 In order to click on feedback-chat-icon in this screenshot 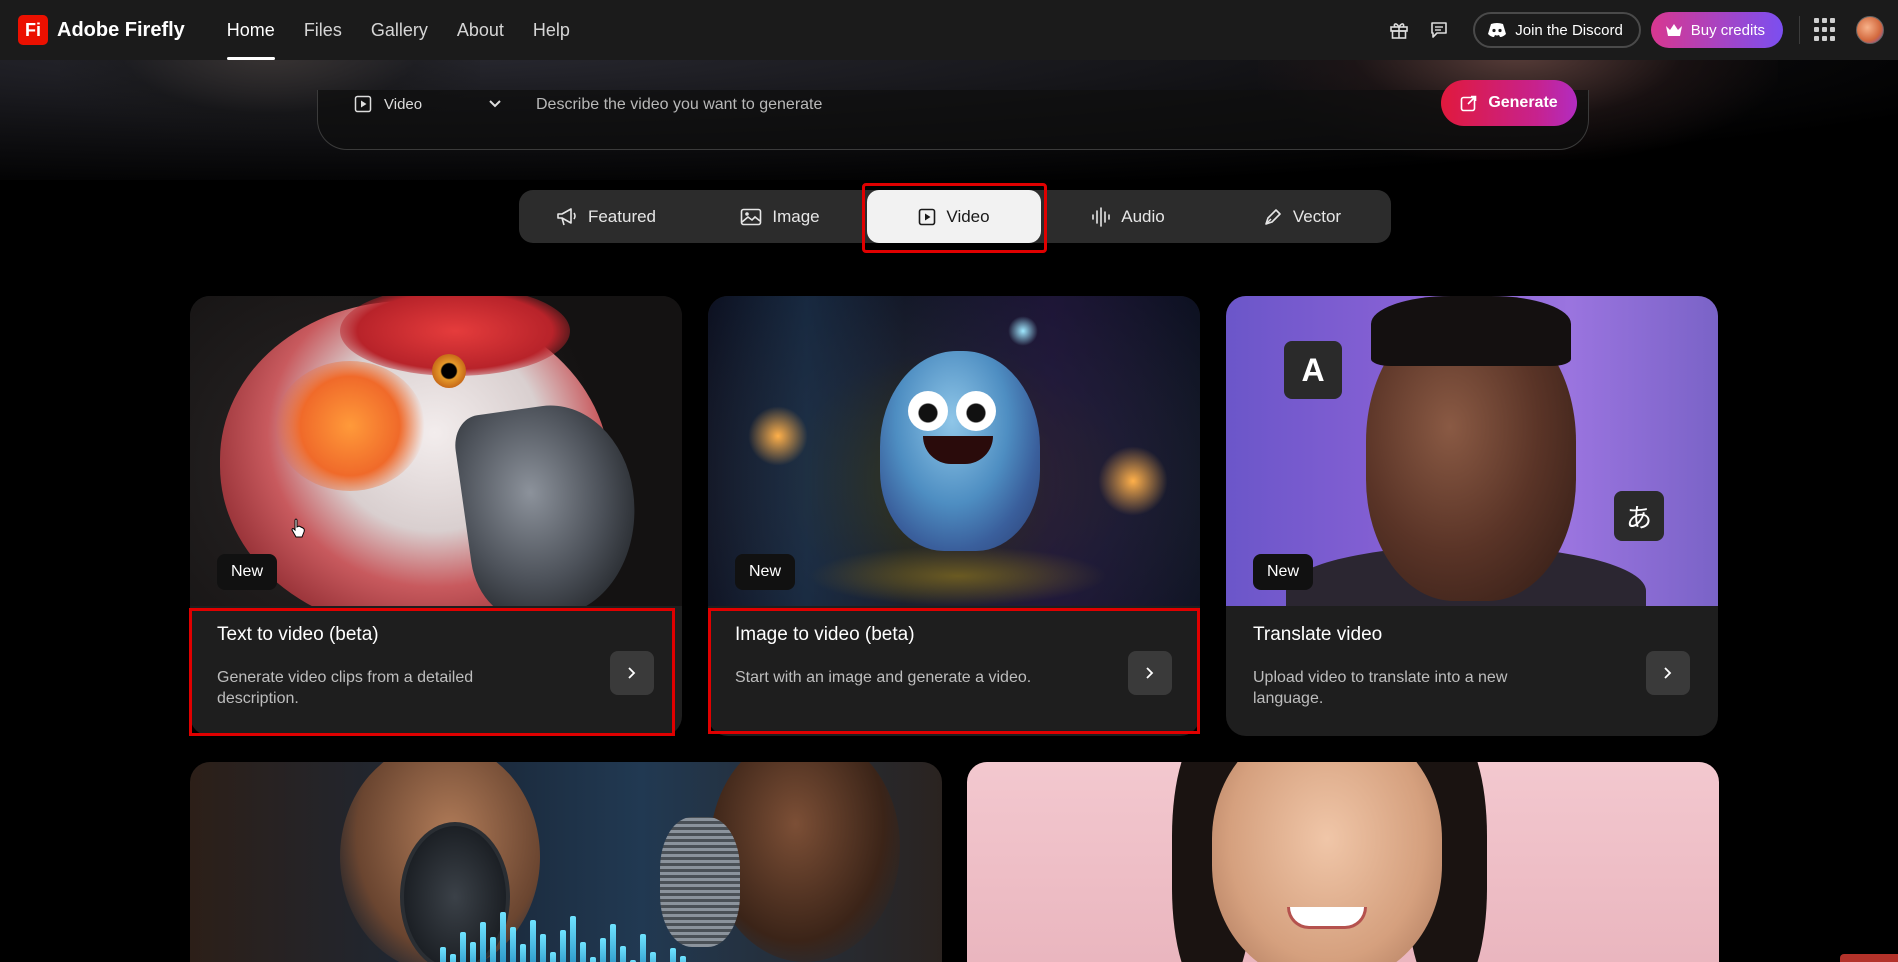, I will do `click(1439, 30)`.